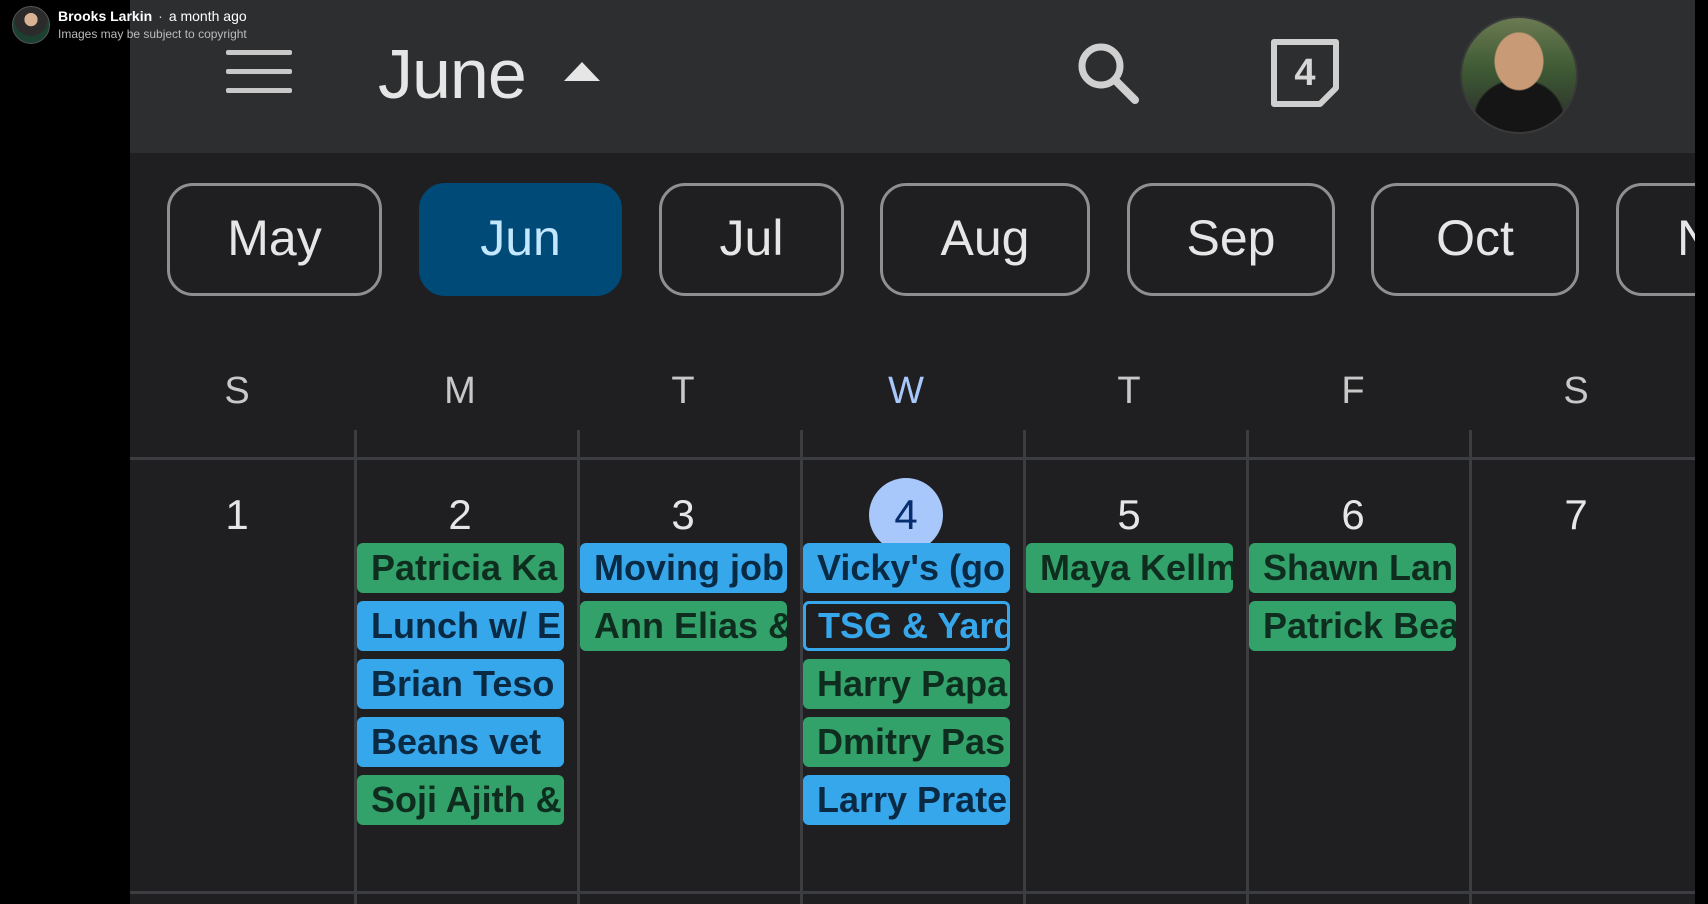 The height and width of the screenshot is (904, 1708). Describe the element at coordinates (237, 515) in the screenshot. I see `day-cell-1: 1` at that location.